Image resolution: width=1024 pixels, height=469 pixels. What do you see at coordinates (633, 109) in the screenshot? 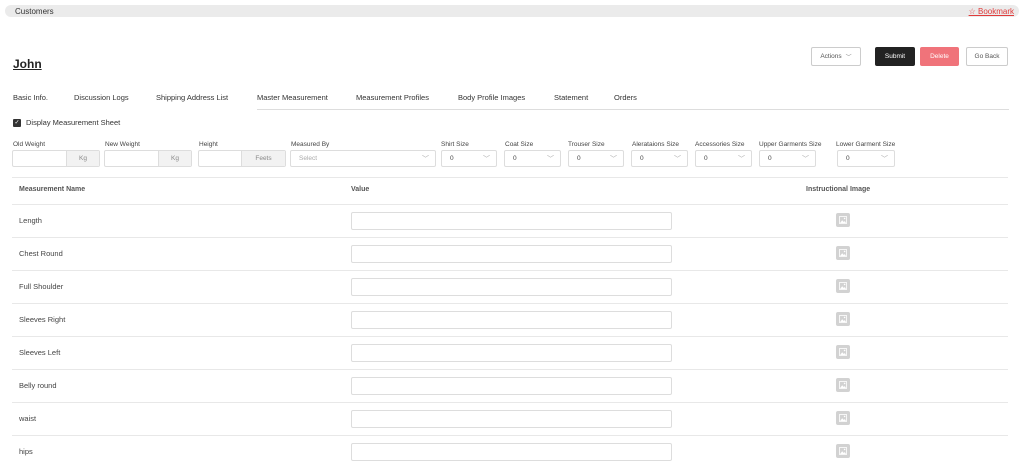
I see `tabs-divider` at bounding box center [633, 109].